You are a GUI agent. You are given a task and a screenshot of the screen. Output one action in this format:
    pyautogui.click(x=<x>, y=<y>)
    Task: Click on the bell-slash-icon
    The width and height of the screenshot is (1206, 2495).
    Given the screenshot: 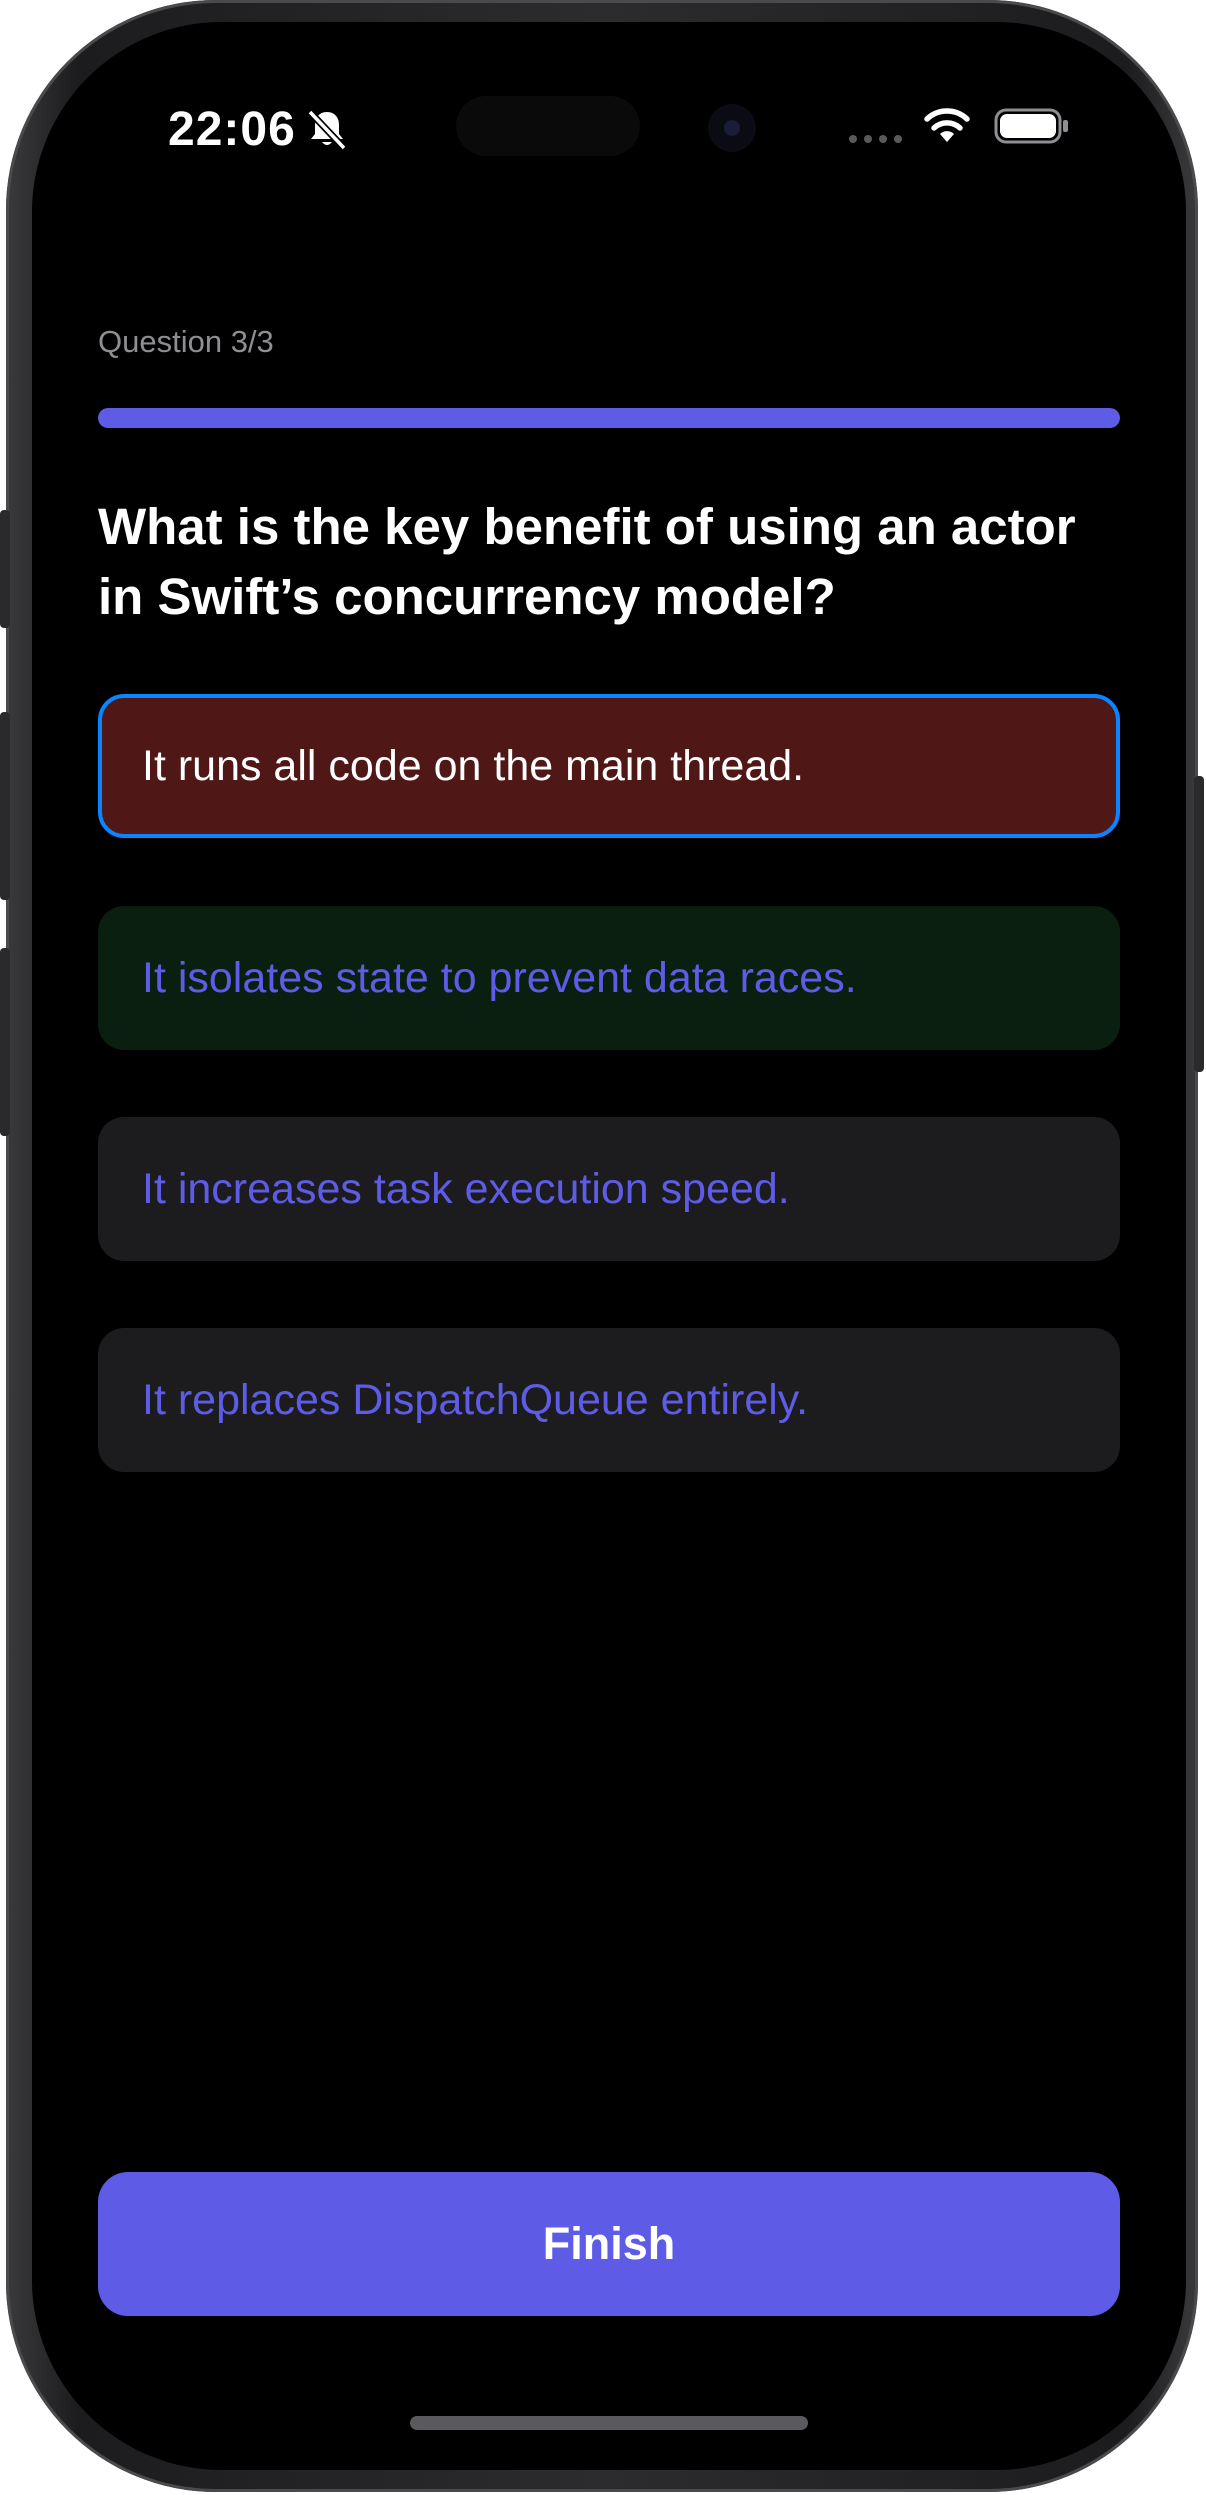 What is the action you would take?
    pyautogui.click(x=327, y=130)
    